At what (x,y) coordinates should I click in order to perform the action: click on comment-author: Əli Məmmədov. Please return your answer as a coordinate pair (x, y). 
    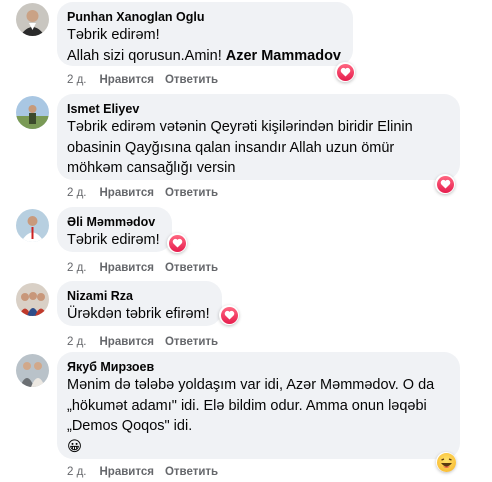
    Looking at the image, I should click on (113, 222).